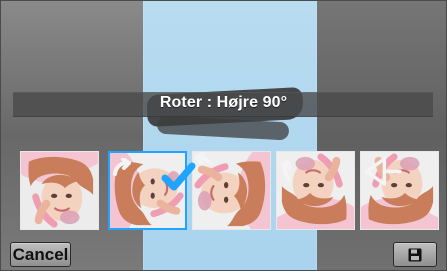  What do you see at coordinates (178, 176) in the screenshot?
I see `check-mark-icon` at bounding box center [178, 176].